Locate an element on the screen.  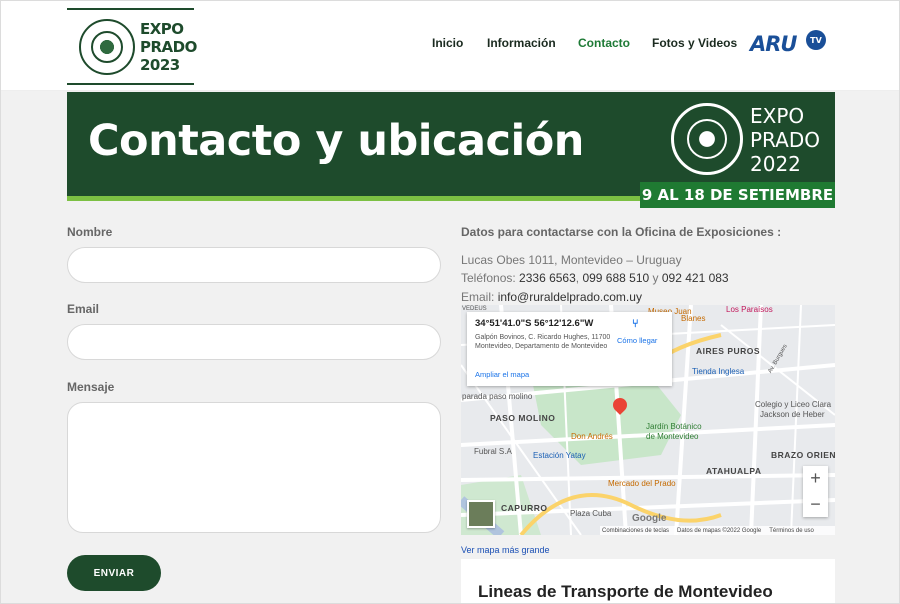
contact-address: Lucas Obes 1011, Montevideo – Uruguay is located at coordinates (571, 260).